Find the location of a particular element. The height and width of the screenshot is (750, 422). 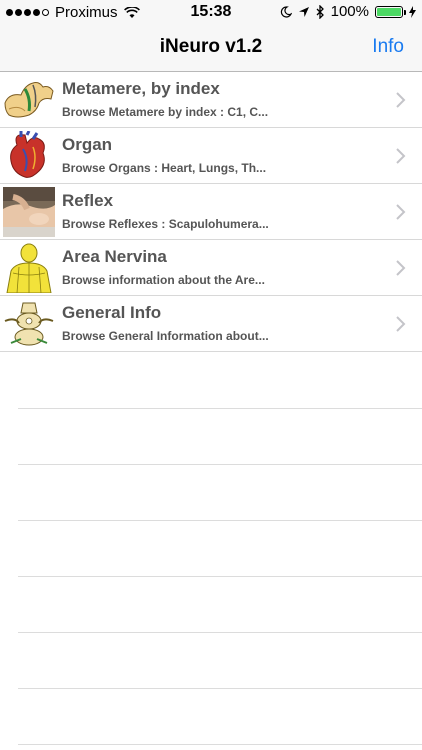

navigation-bar: iNeuro v1.2 Info is located at coordinates (211, 48).